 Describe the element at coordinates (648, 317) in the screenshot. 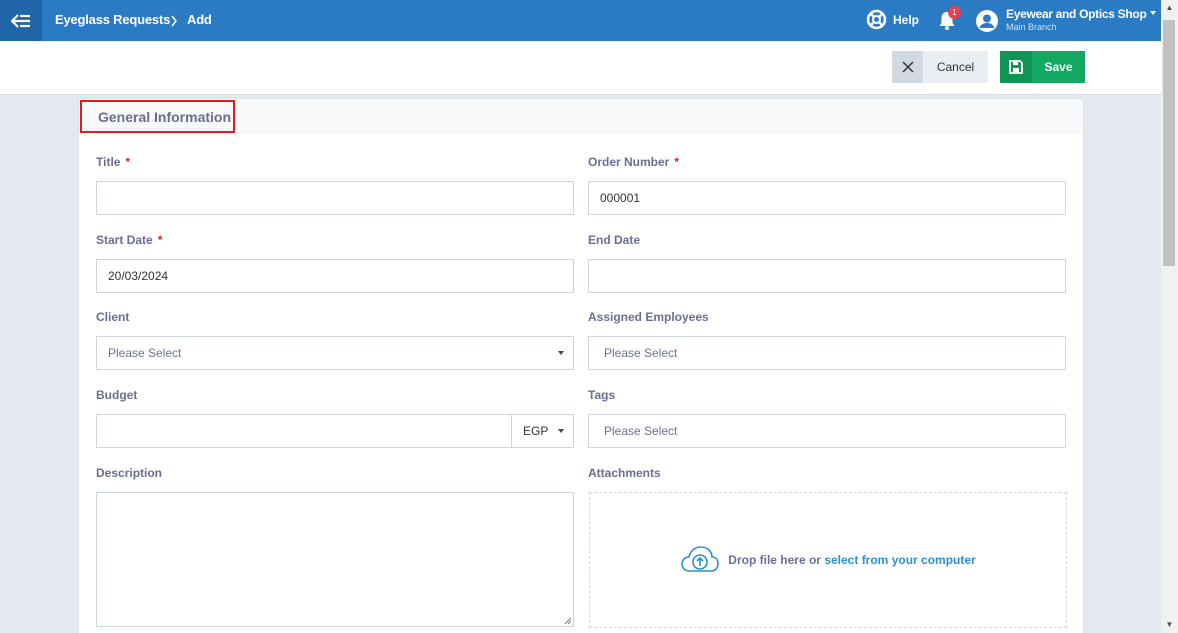

I see `assigned-employees-label: Assigned Employees` at that location.